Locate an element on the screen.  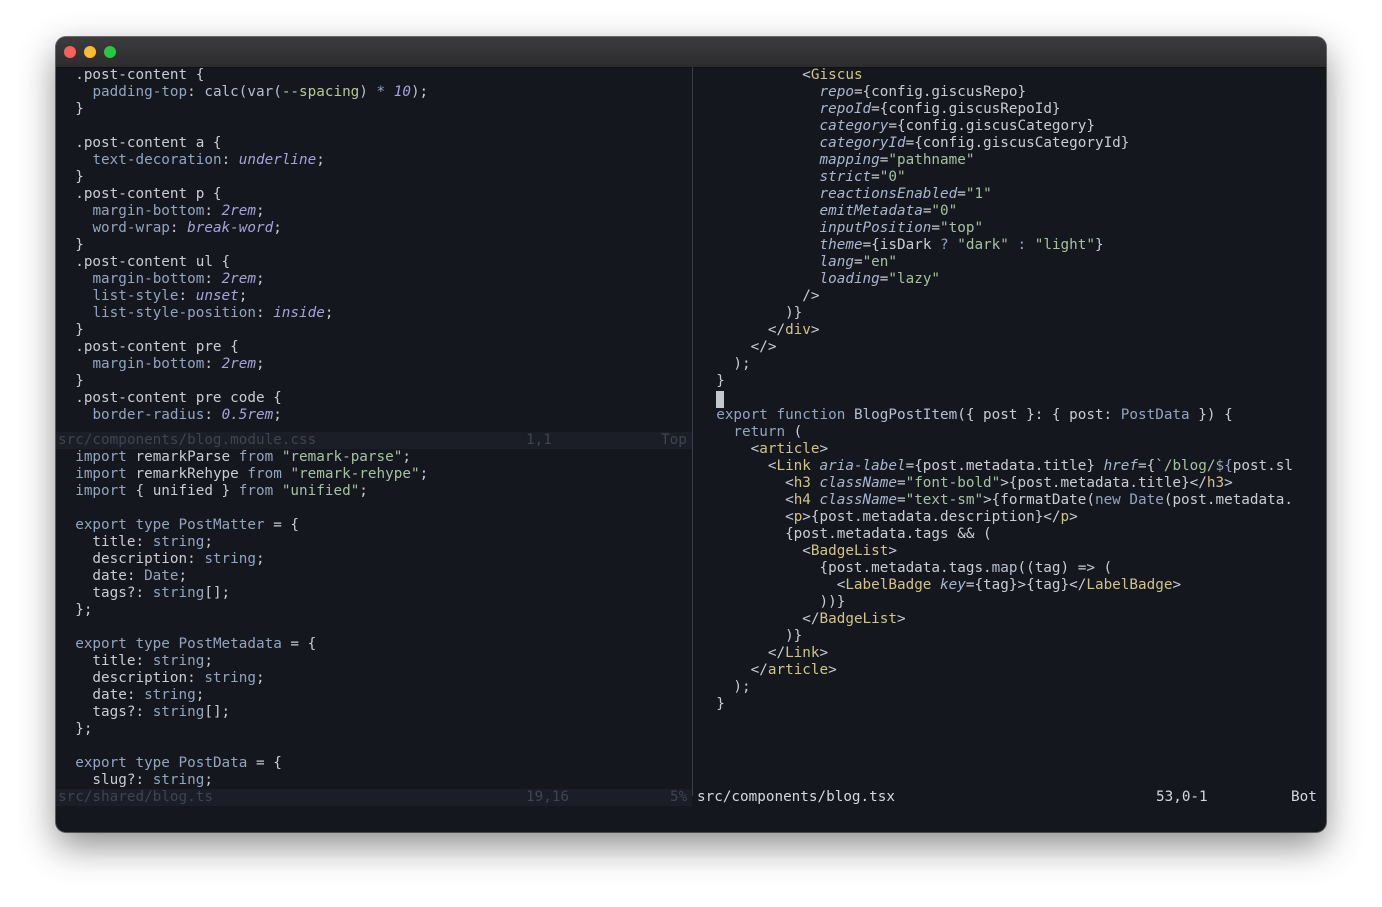
code-token: strict is located at coordinates (845, 177).